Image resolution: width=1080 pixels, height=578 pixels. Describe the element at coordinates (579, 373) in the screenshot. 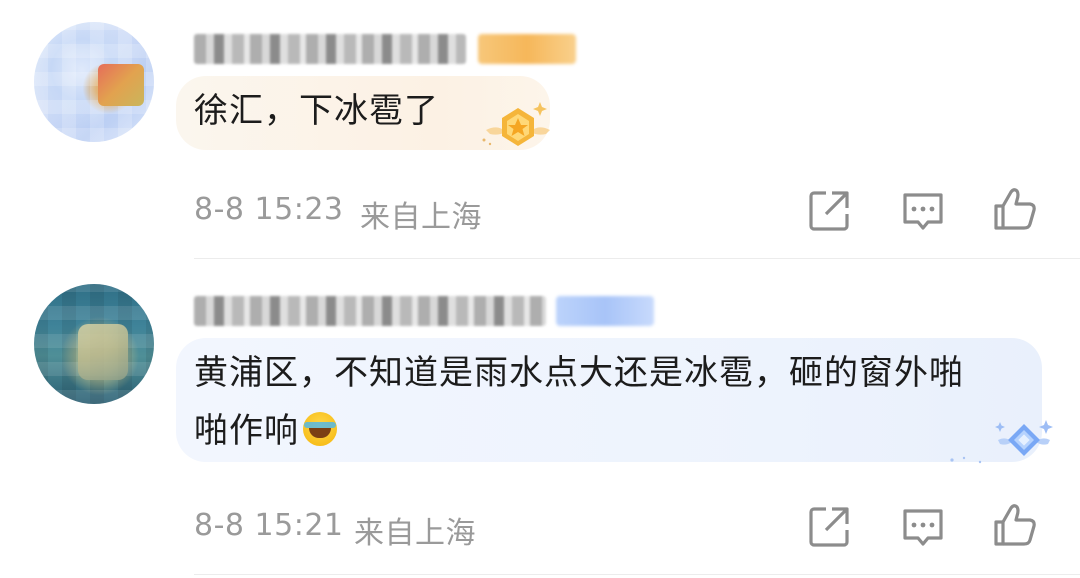

I see `comment-text-line: 黄浦区，不知道是雨水点大还是冰雹，砸的窗外啪` at that location.